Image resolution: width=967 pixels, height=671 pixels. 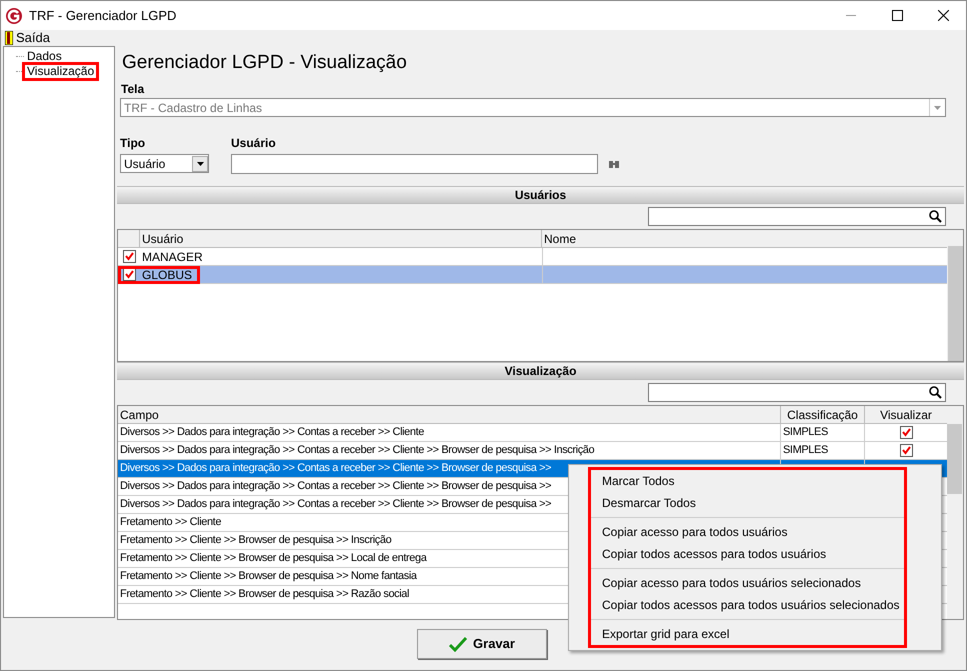 What do you see at coordinates (133, 143) in the screenshot?
I see `field-label: Tipo` at bounding box center [133, 143].